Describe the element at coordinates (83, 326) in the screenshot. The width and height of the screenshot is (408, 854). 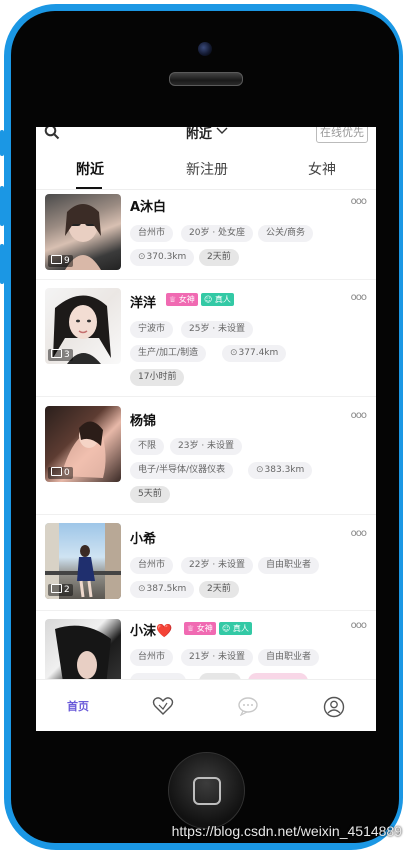
I see `profile-photo: 3` at that location.